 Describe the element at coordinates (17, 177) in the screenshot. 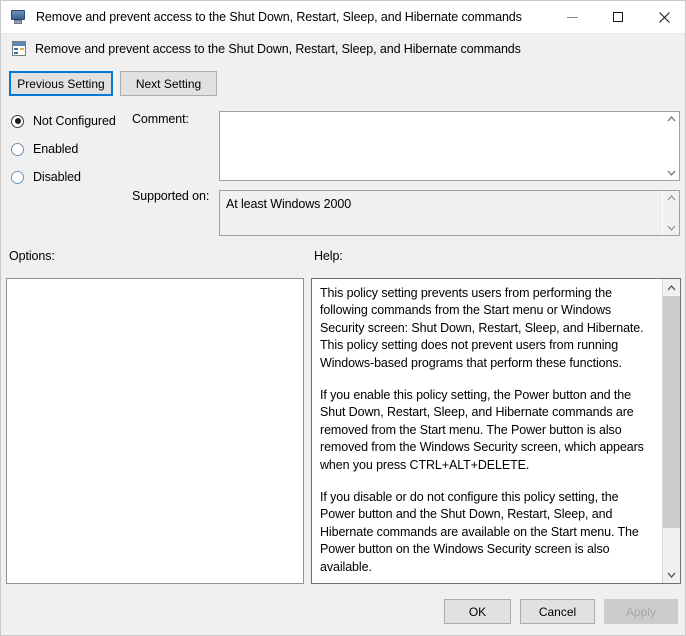

I see `radio-mark-disabled` at that location.